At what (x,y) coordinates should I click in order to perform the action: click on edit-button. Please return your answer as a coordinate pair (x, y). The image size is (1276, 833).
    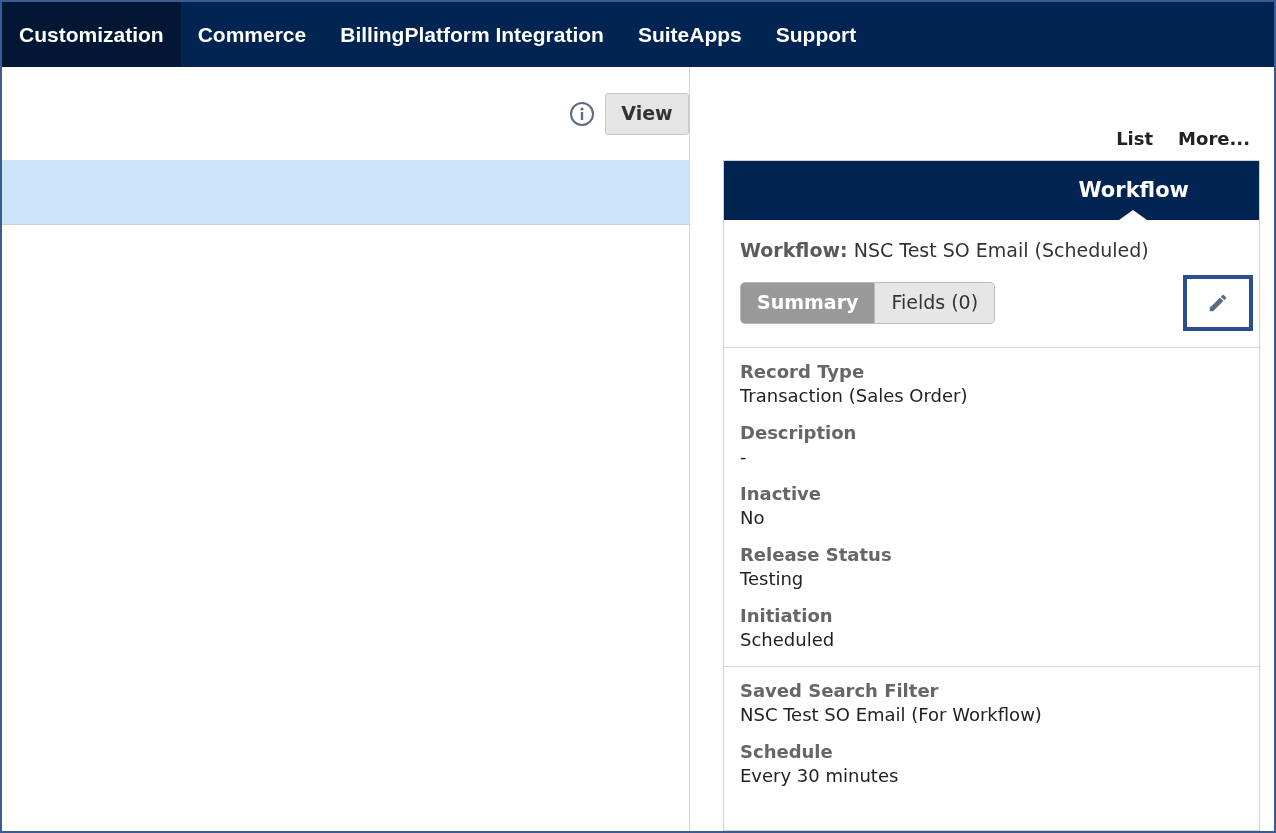
    Looking at the image, I should click on (1218, 302).